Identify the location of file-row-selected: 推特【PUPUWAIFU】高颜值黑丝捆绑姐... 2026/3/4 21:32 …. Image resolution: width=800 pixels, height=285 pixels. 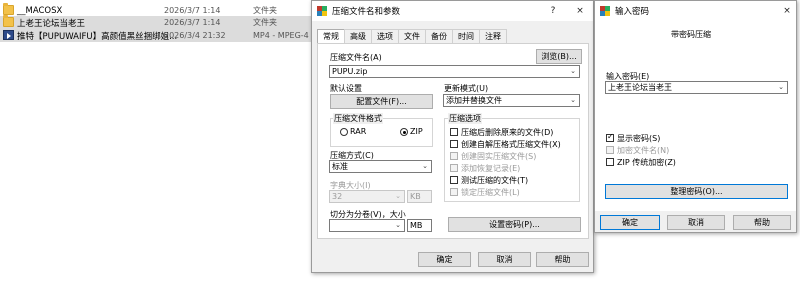
(159, 35).